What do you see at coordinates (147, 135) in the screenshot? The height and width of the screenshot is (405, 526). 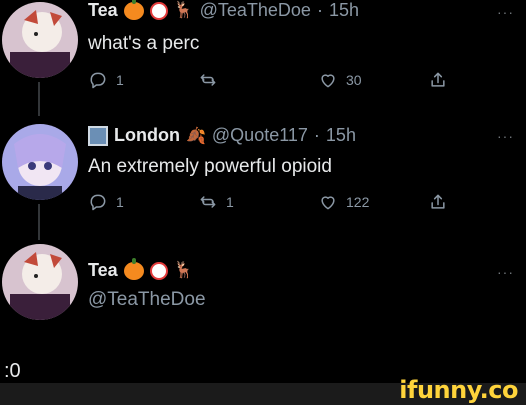 I see `display-name: London` at bounding box center [147, 135].